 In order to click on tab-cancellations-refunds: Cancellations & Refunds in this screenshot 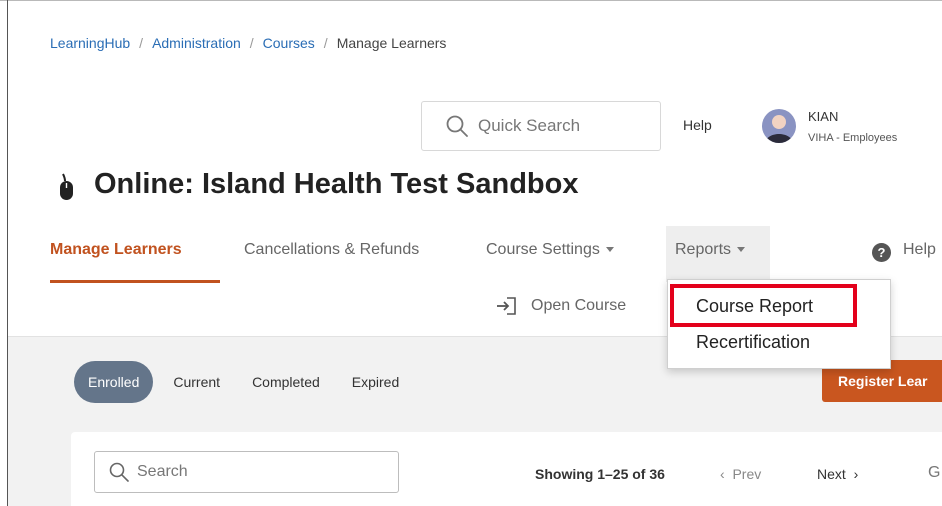, I will do `click(331, 250)`.